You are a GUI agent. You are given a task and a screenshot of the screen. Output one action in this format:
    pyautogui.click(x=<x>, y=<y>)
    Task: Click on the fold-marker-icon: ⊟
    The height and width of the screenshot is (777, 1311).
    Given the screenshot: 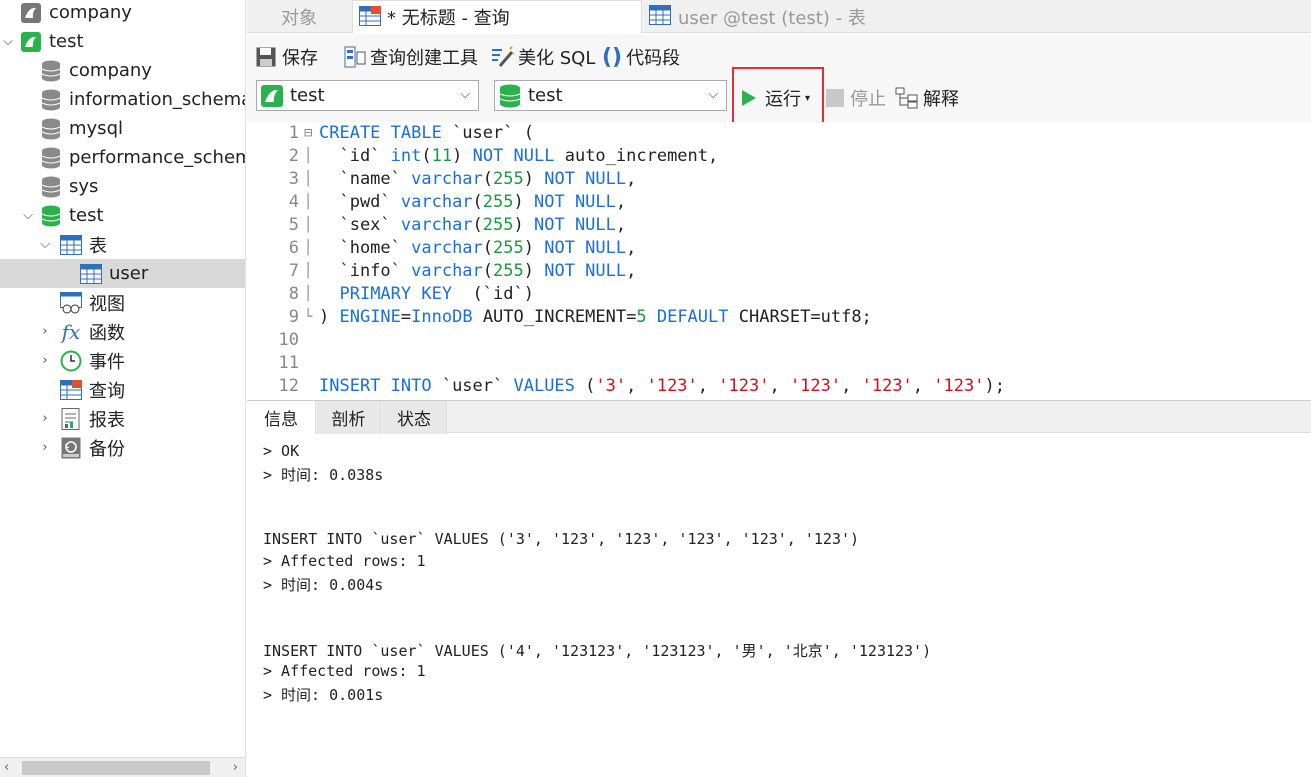 What is the action you would take?
    pyautogui.click(x=308, y=133)
    